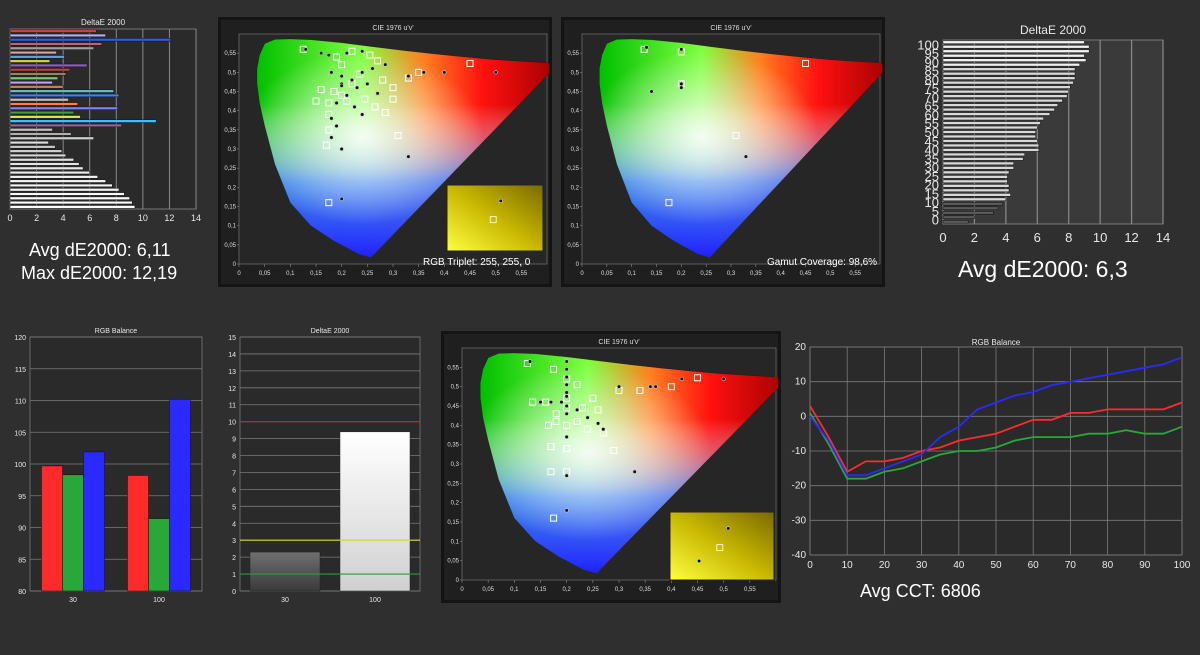 The image size is (1200, 655). Describe the element at coordinates (99, 273) in the screenshot. I see `grayscale-max-de: Max dE2000: 12,19` at that location.